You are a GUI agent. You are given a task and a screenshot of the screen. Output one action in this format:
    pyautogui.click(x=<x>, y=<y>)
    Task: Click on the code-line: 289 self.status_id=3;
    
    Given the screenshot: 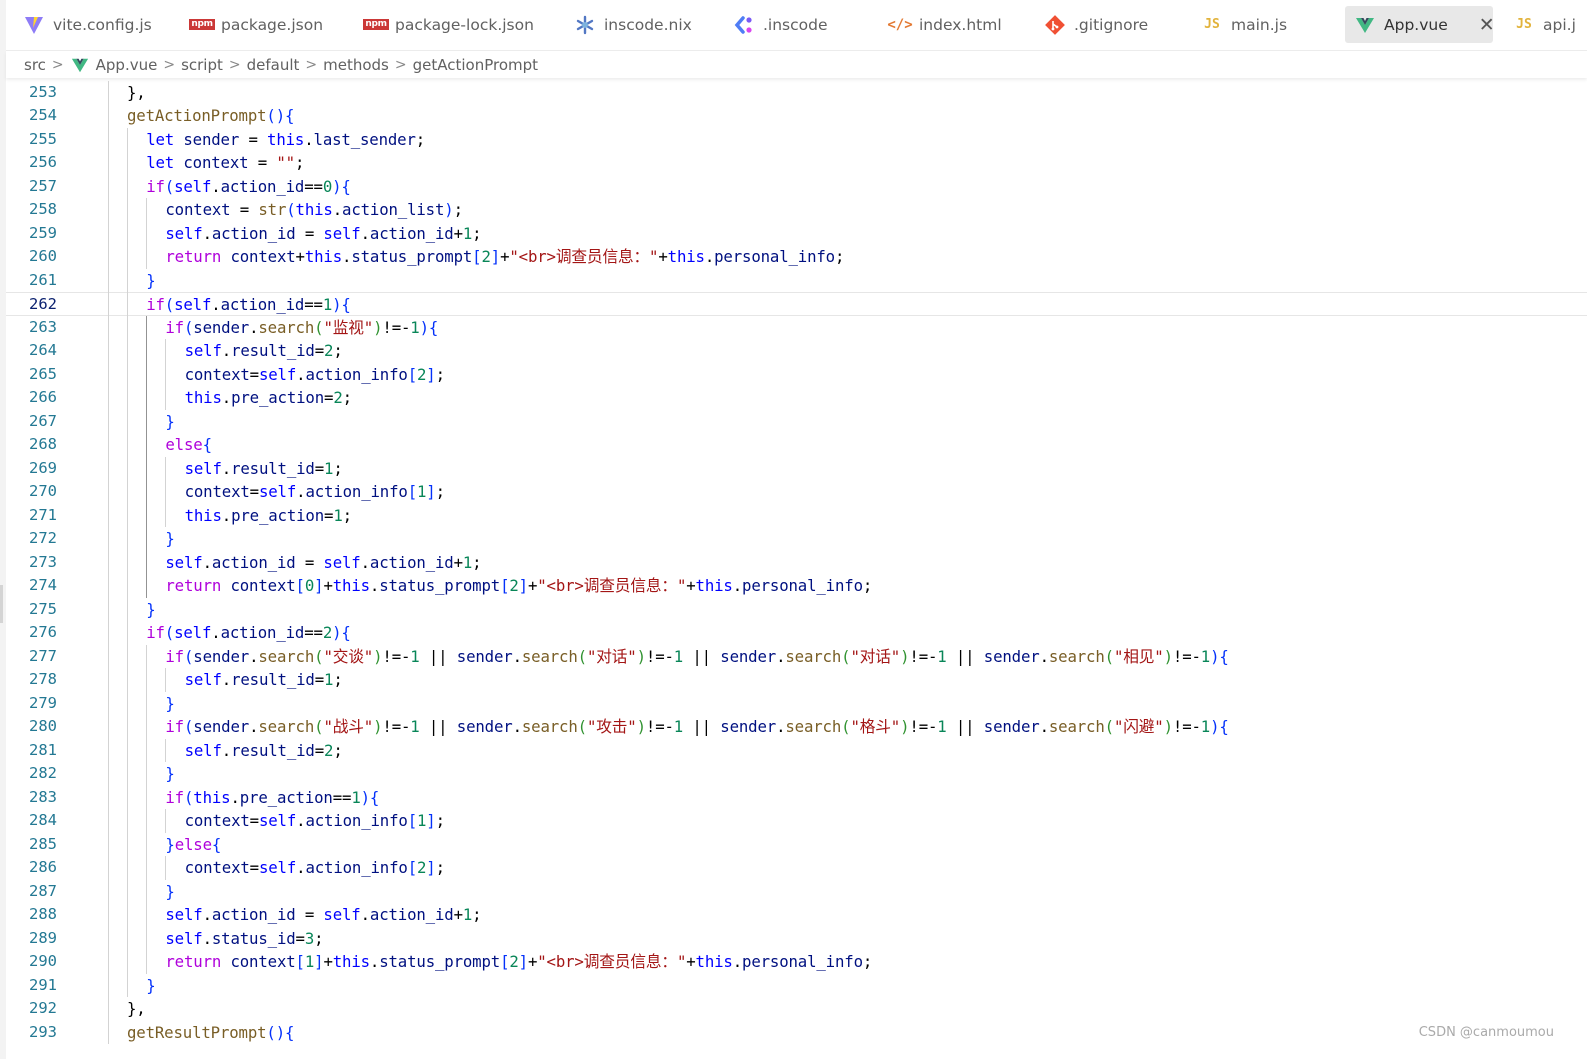 What is the action you would take?
    pyautogui.click(x=796, y=939)
    